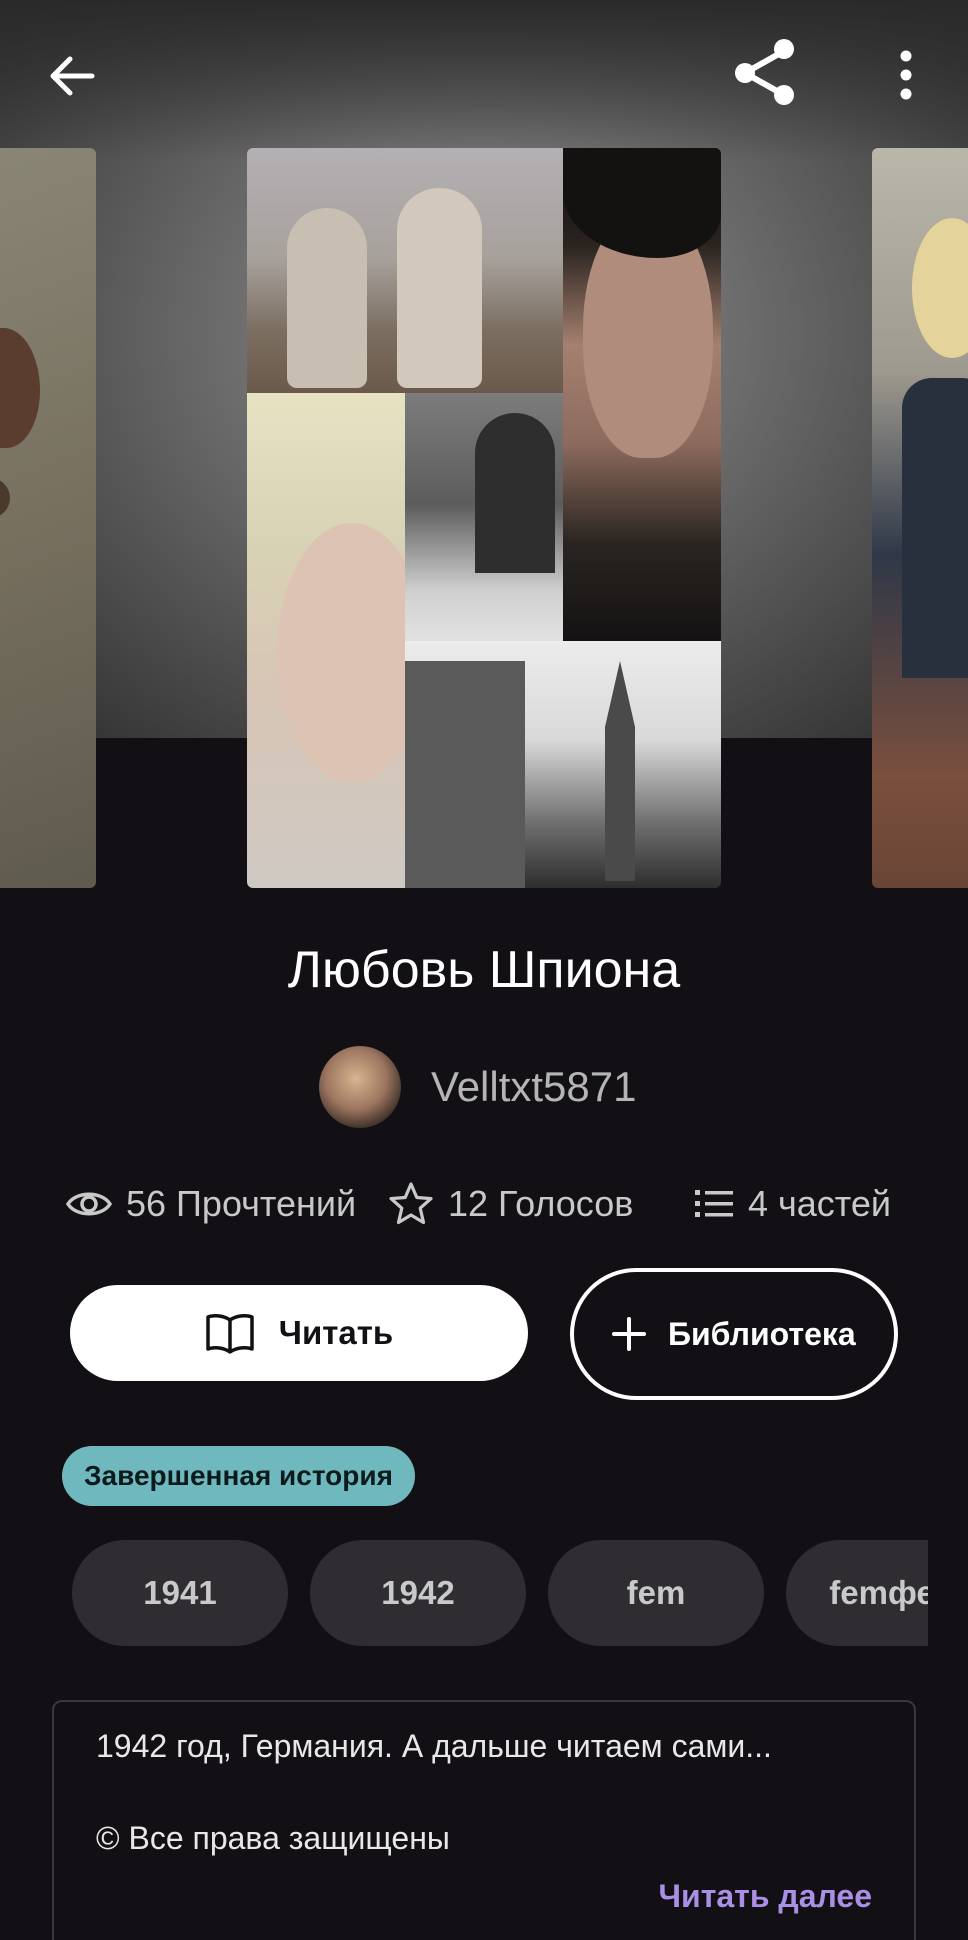  I want to click on cover-tile-portrait-man, so click(642, 394).